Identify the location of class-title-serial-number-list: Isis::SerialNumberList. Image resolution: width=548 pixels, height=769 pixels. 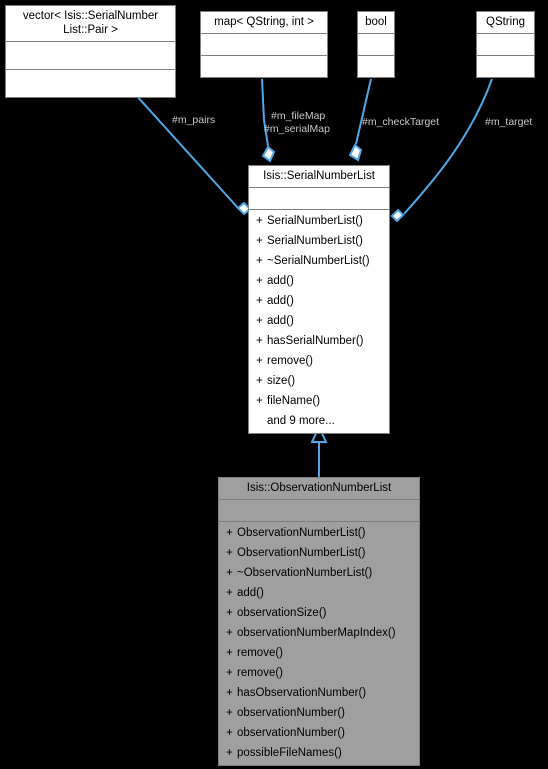
(319, 177).